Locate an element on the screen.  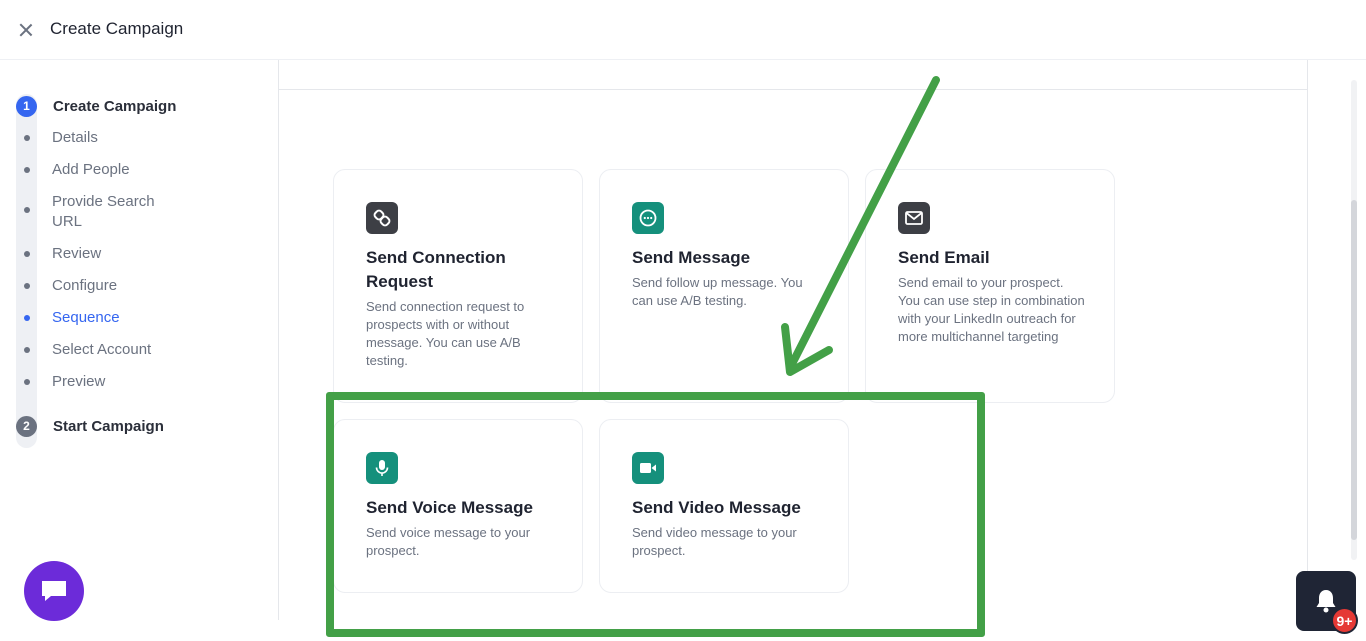
chat-support-button is located at coordinates (54, 591).